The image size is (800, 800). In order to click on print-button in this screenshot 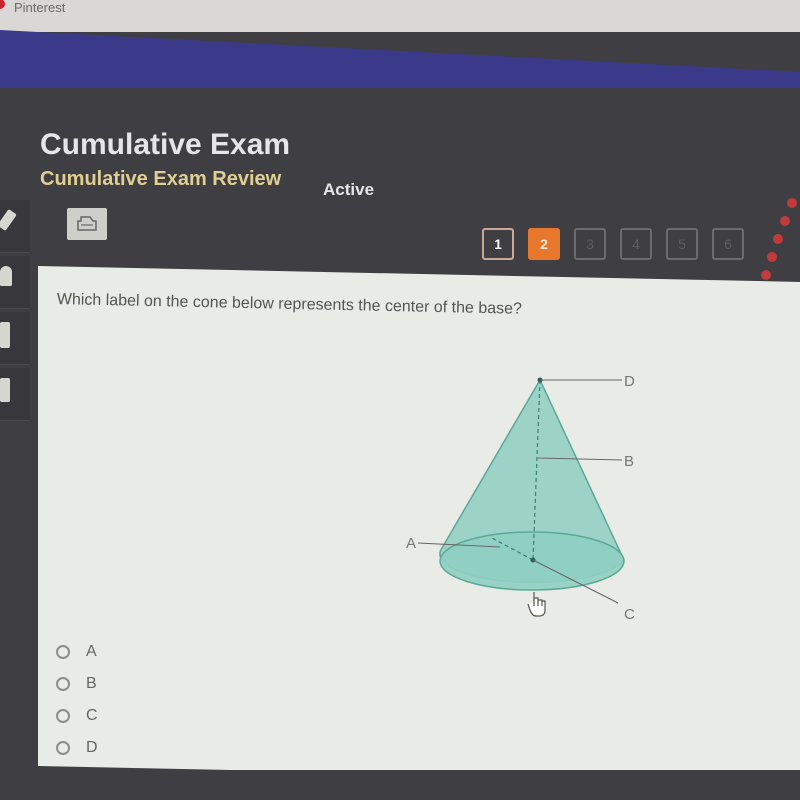, I will do `click(87, 224)`.